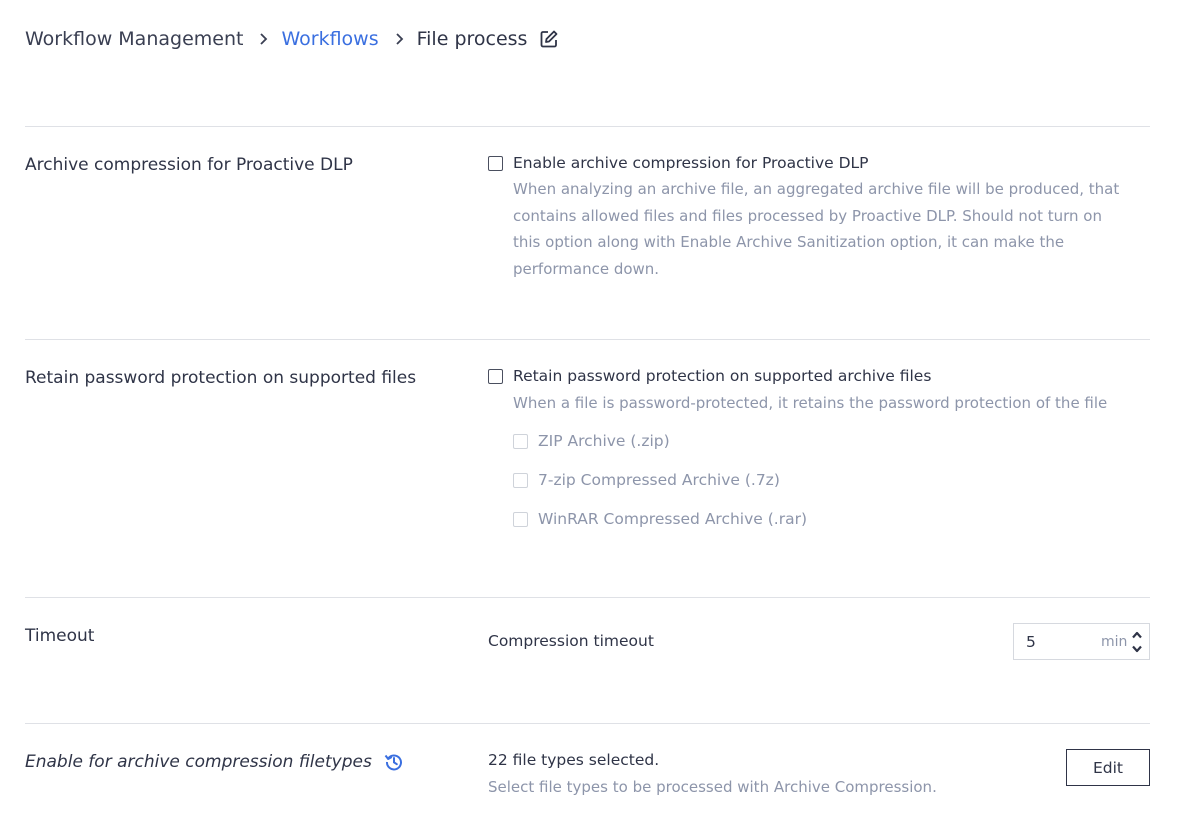  What do you see at coordinates (329, 39) in the screenshot?
I see `breadcrumb-workflows-link: Workflows` at bounding box center [329, 39].